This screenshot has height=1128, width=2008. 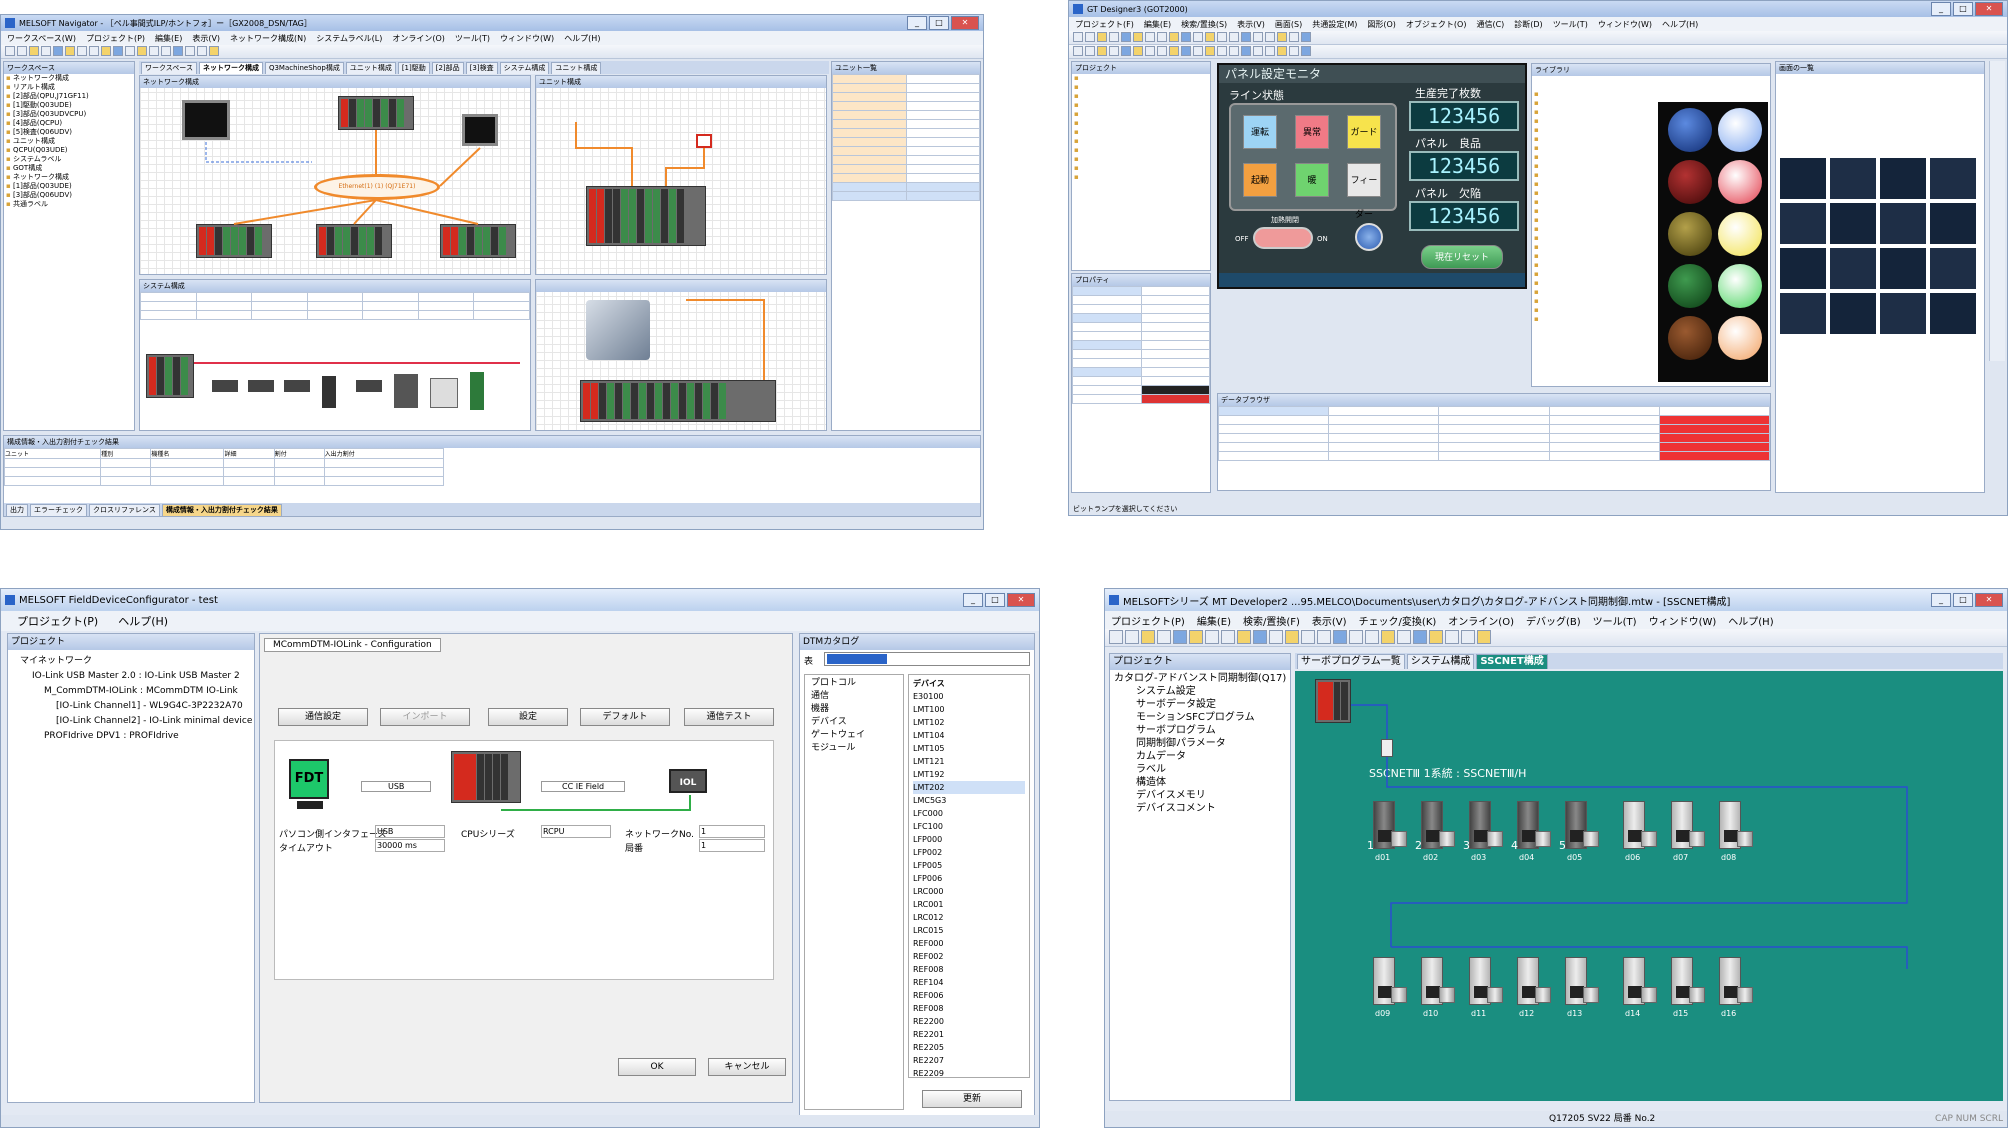 What do you see at coordinates (268, 38) in the screenshot?
I see `menu-item: ネットワーク構成(N)` at bounding box center [268, 38].